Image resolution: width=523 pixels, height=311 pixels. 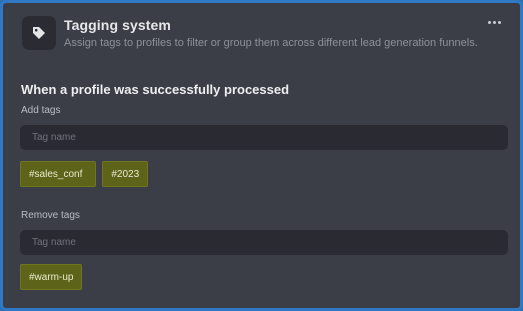 I want to click on tag-chip: #2023, so click(x=125, y=174).